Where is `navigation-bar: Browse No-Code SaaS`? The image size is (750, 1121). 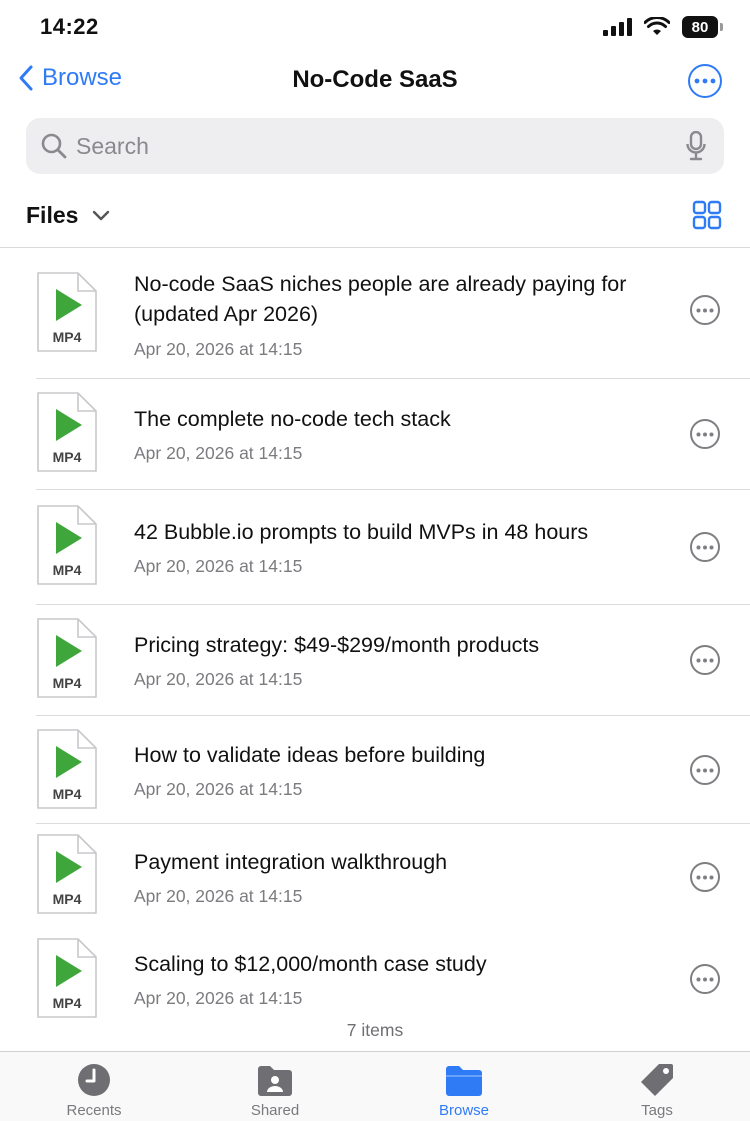
navigation-bar: Browse No-Code SaaS is located at coordinates (375, 82).